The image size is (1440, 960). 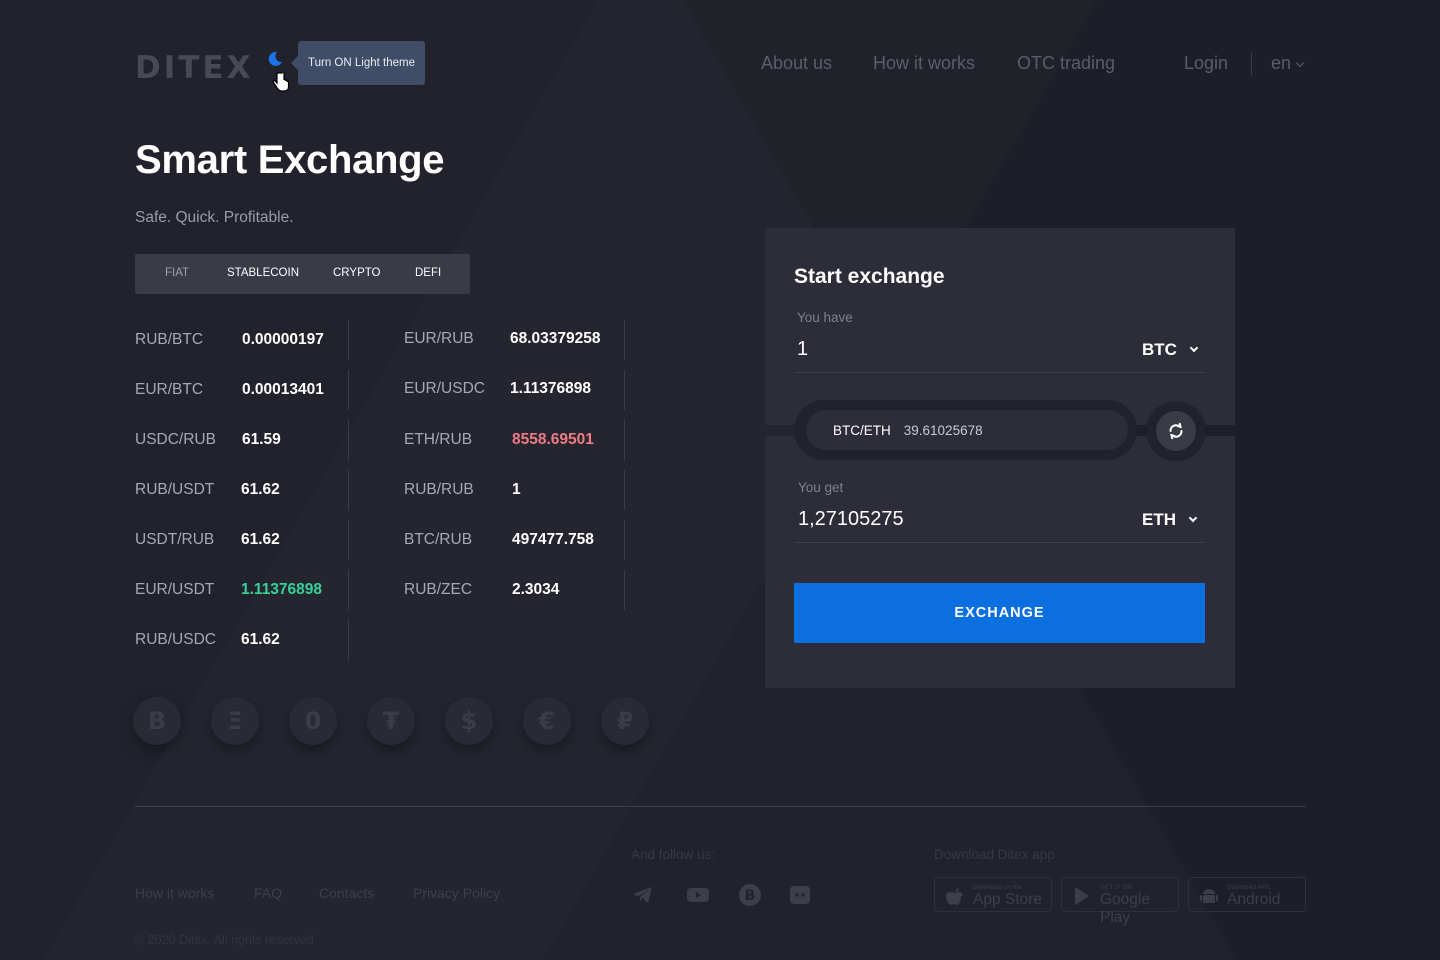 What do you see at coordinates (268, 893) in the screenshot?
I see `footer-link-faq: FAQ` at bounding box center [268, 893].